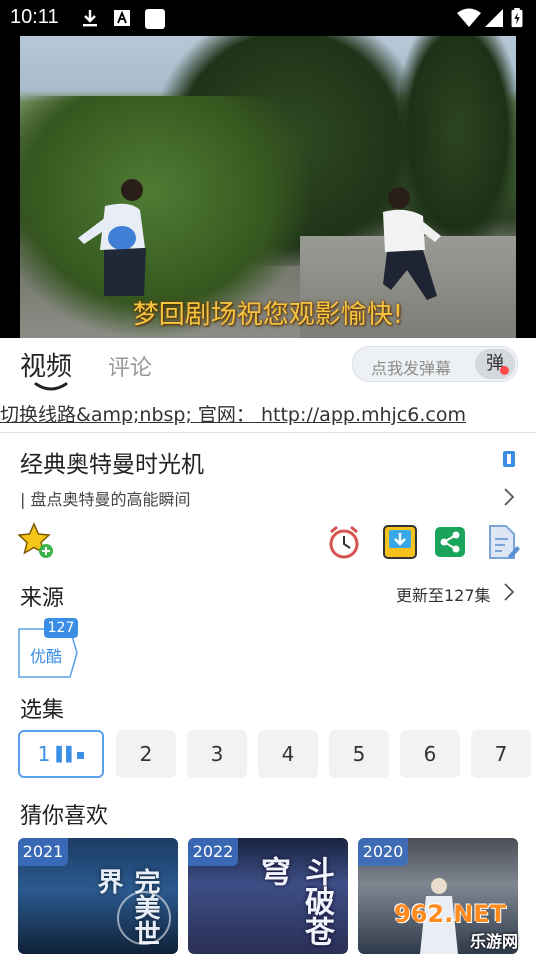 Image resolution: width=536 pixels, height=954 pixels. Describe the element at coordinates (36, 540) in the screenshot. I see `favorite-add-icon` at that location.